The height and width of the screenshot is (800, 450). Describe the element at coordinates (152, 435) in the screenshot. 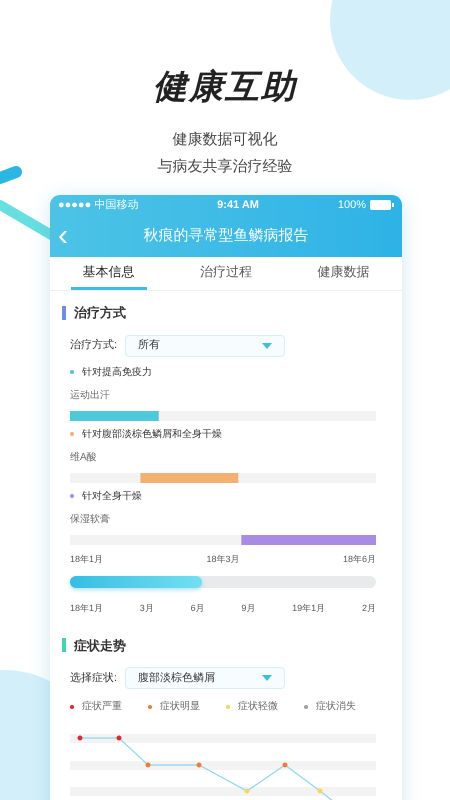

I see `treatment-target: 针对腹部淡棕色鳞屑和全身干燥` at that location.